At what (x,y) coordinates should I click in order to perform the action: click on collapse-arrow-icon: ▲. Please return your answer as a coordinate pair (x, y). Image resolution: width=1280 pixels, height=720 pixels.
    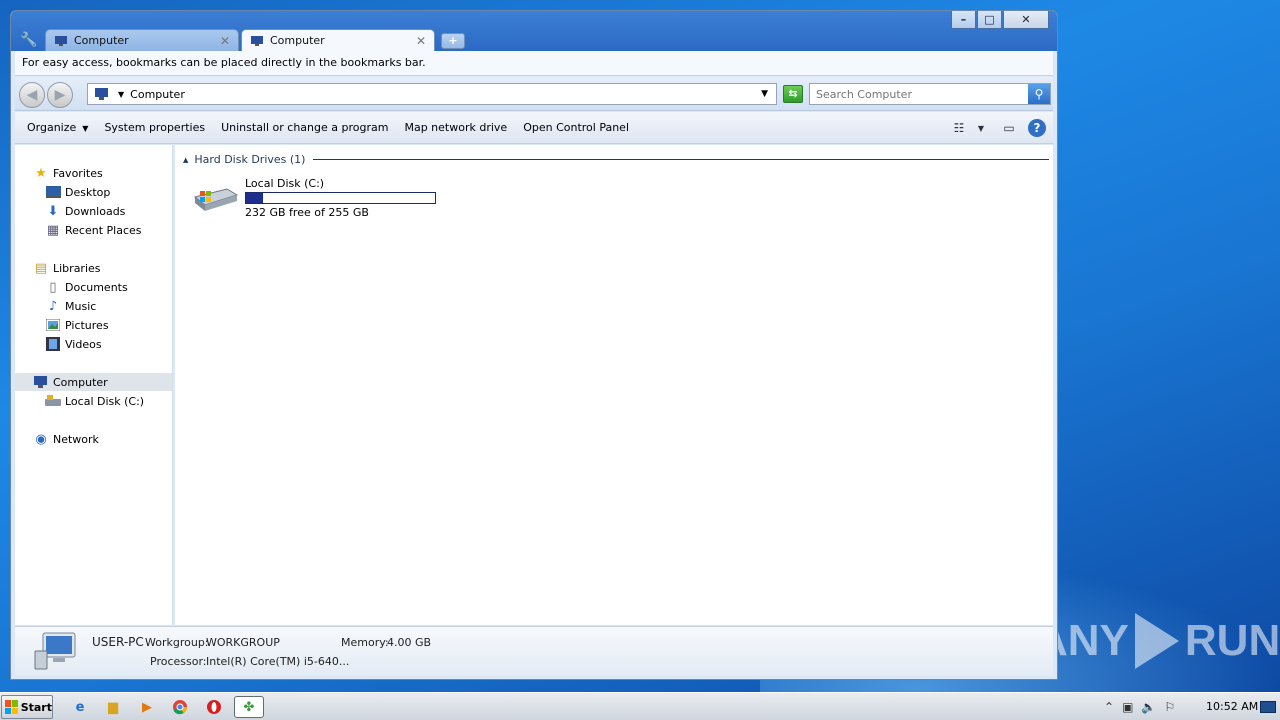
    Looking at the image, I should click on (185, 160).